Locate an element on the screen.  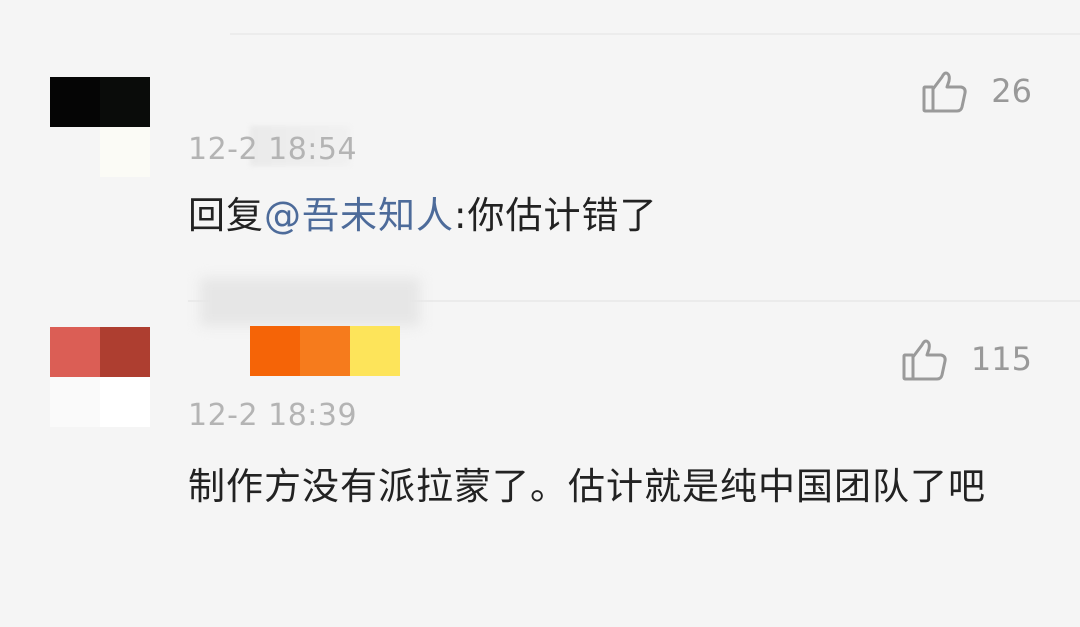
username-blurred is located at coordinates (310, 302).